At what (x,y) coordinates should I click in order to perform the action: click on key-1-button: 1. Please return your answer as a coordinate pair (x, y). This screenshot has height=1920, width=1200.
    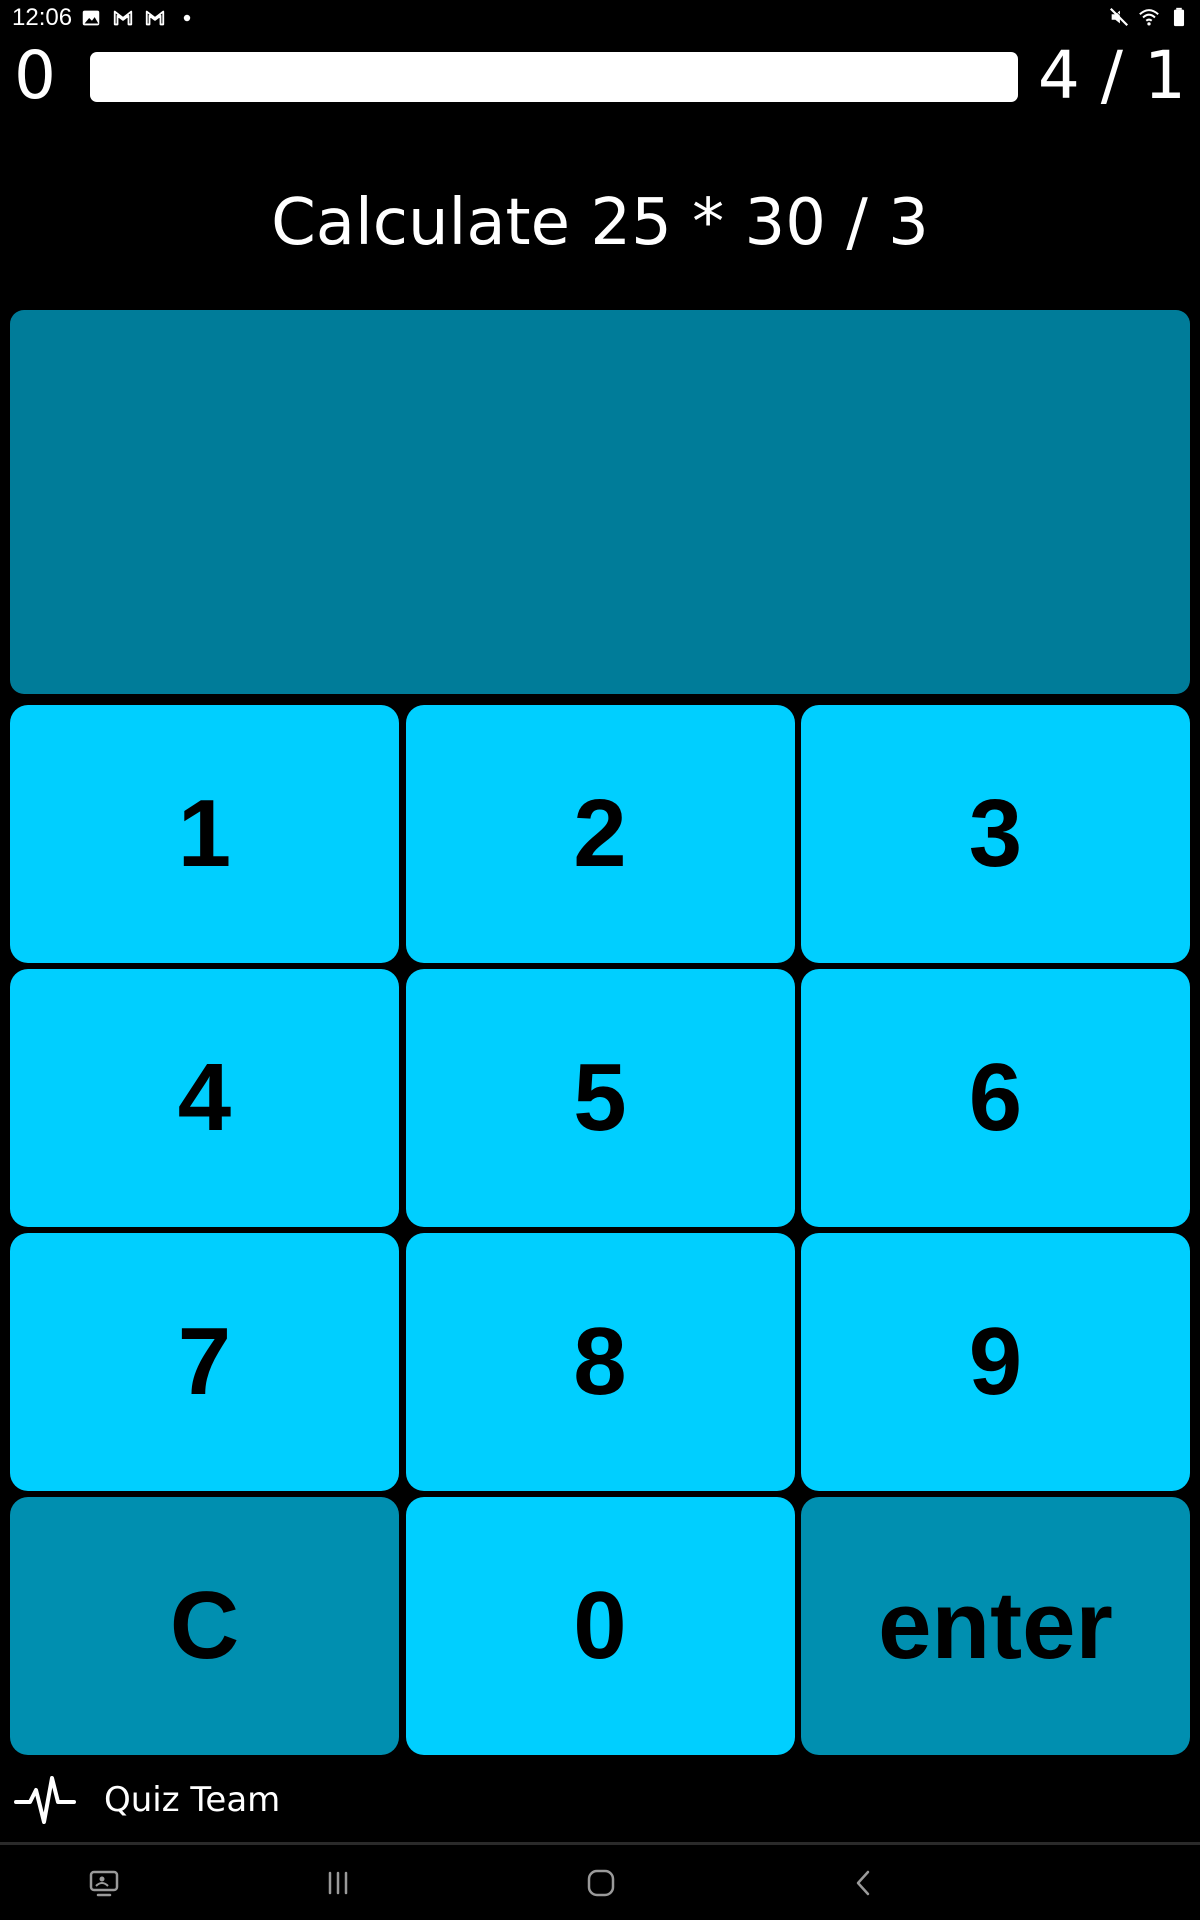
    Looking at the image, I should click on (204, 834).